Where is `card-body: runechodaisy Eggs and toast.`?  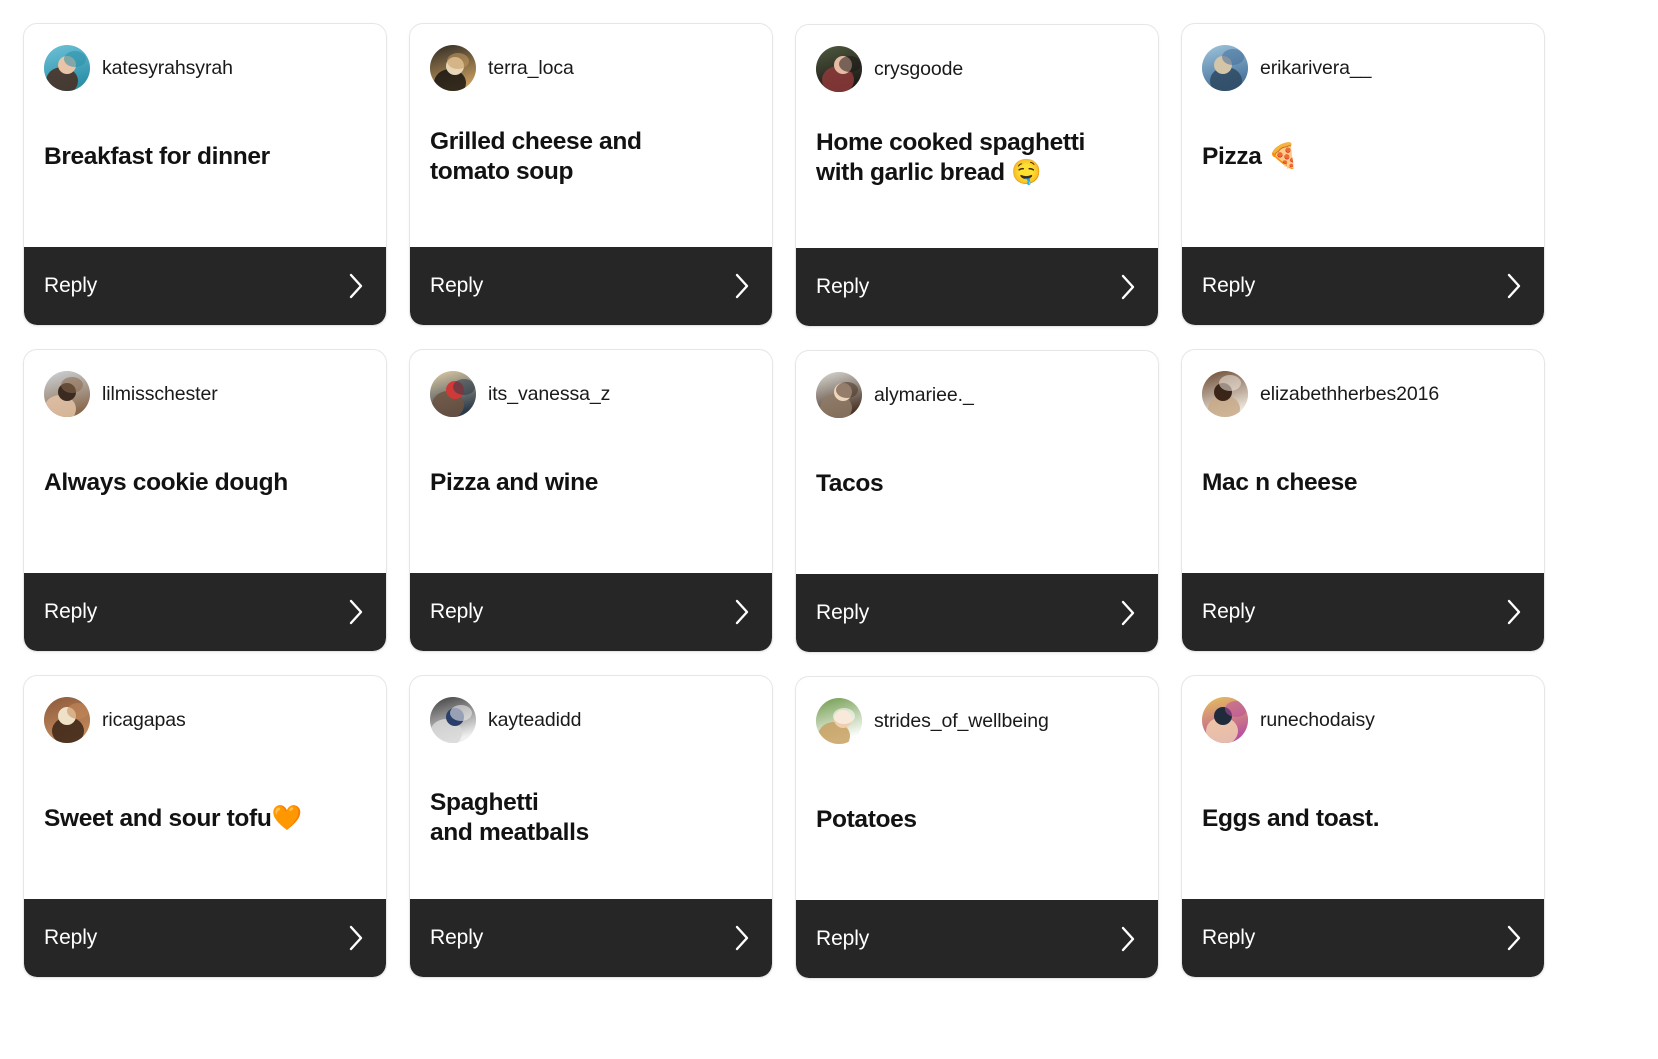
card-body: runechodaisy Eggs and toast. is located at coordinates (1363, 787).